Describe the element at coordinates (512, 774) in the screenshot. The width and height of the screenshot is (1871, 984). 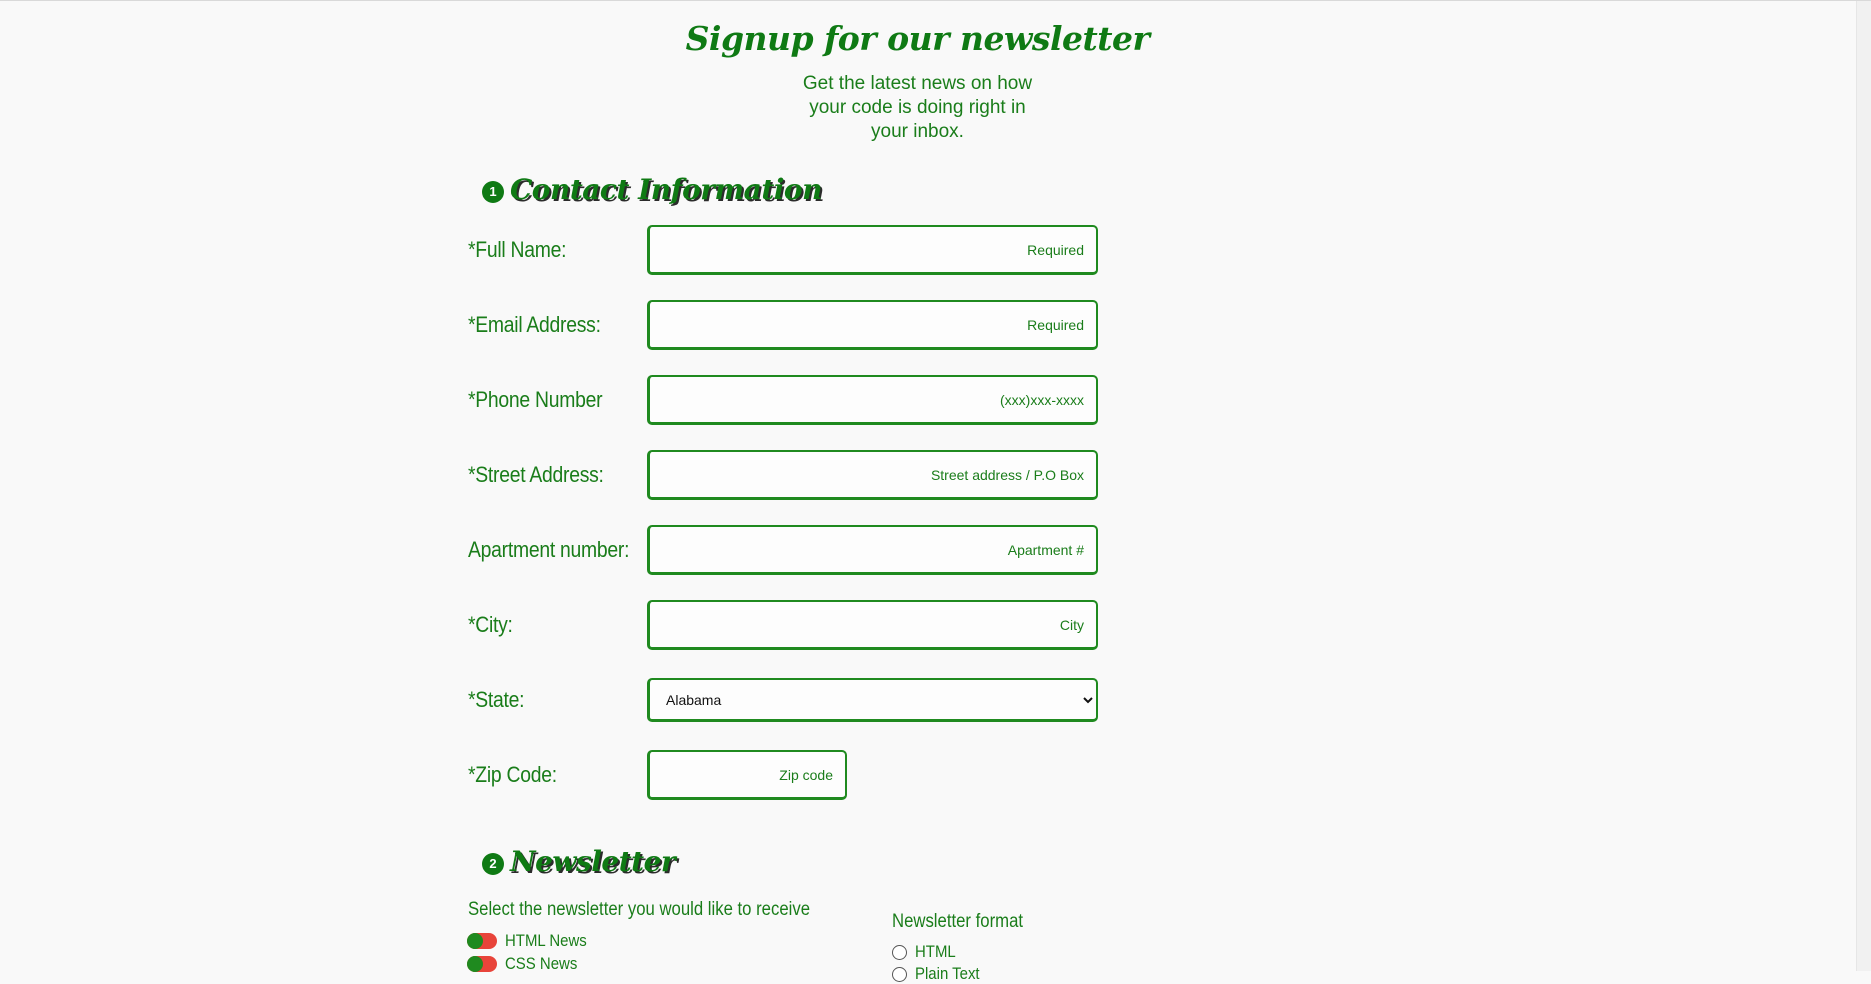
I see `zip-label: *Zip Code:` at that location.